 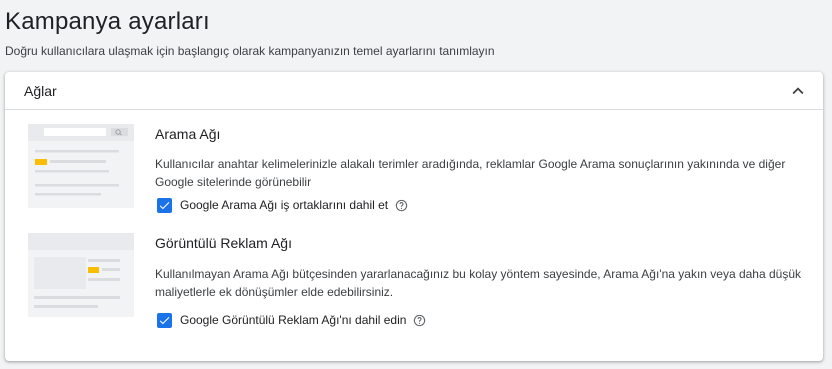 I want to click on search-partners-checkbox, so click(x=164, y=205).